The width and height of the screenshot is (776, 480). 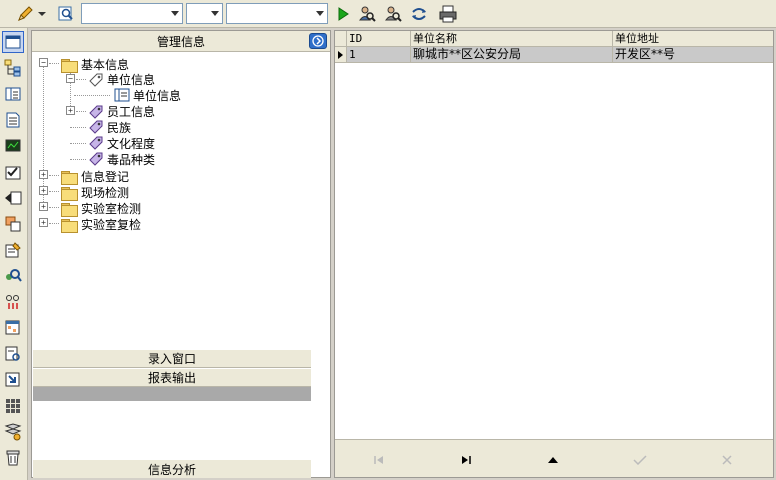 I want to click on collapse-panel-icon, so click(x=318, y=41).